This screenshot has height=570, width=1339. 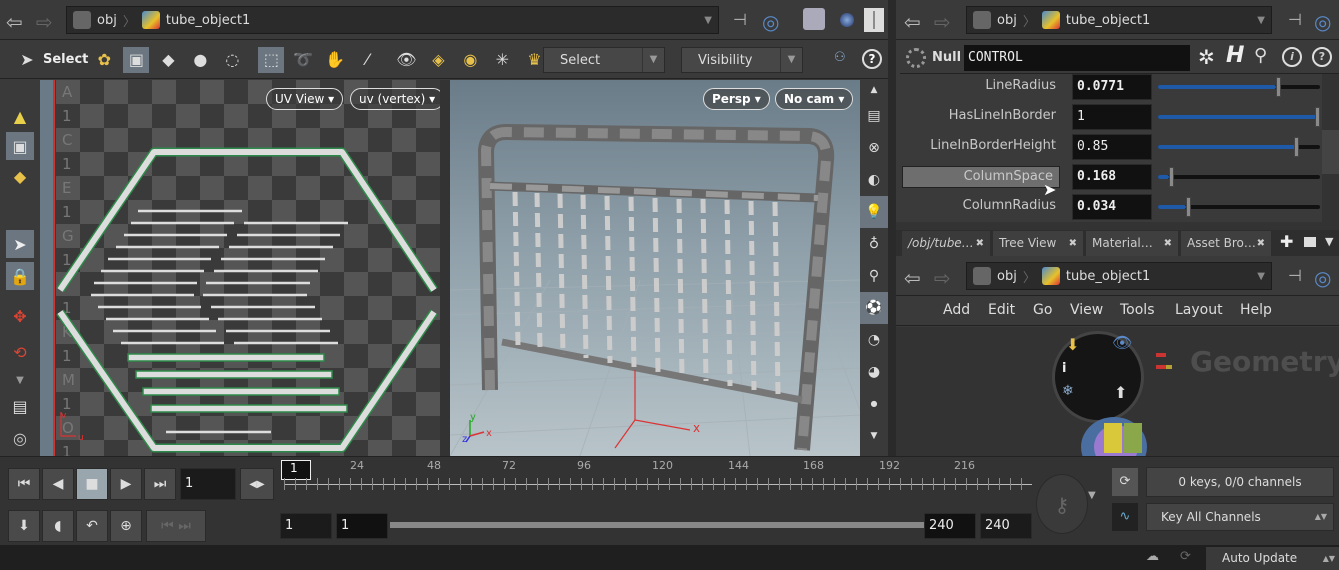 What do you see at coordinates (65, 59) in the screenshot?
I see `select-tool-label: Select` at bounding box center [65, 59].